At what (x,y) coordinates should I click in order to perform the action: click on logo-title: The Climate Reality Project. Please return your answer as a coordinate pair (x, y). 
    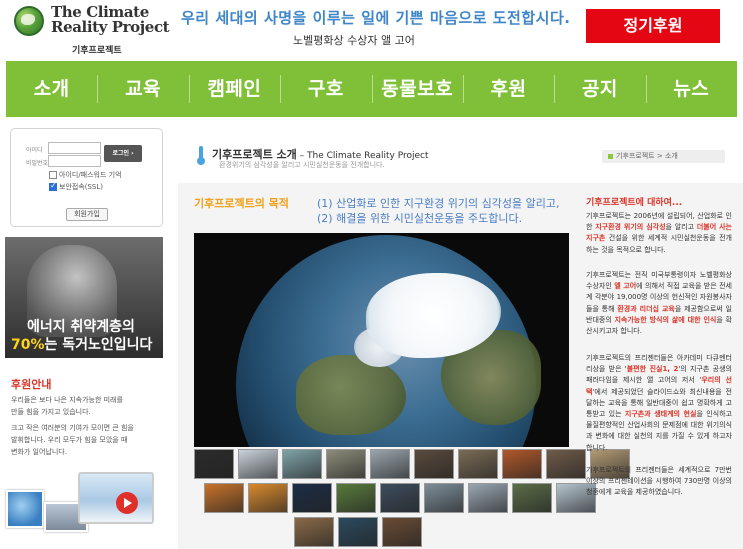
    Looking at the image, I should click on (110, 20).